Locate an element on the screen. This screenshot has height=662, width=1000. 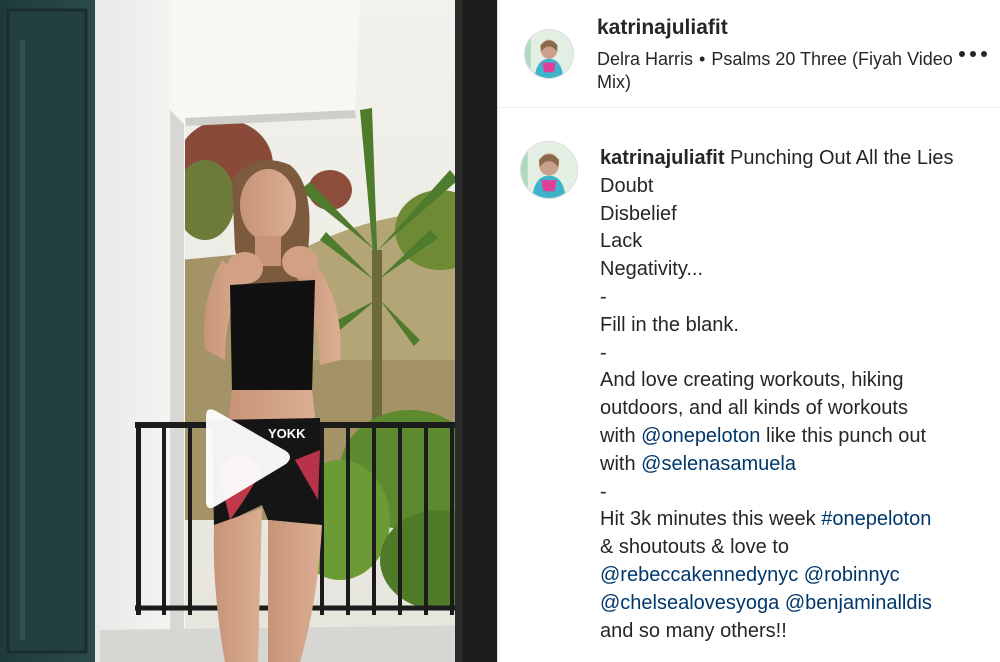
mention-link: @onepeloton is located at coordinates (700, 436).